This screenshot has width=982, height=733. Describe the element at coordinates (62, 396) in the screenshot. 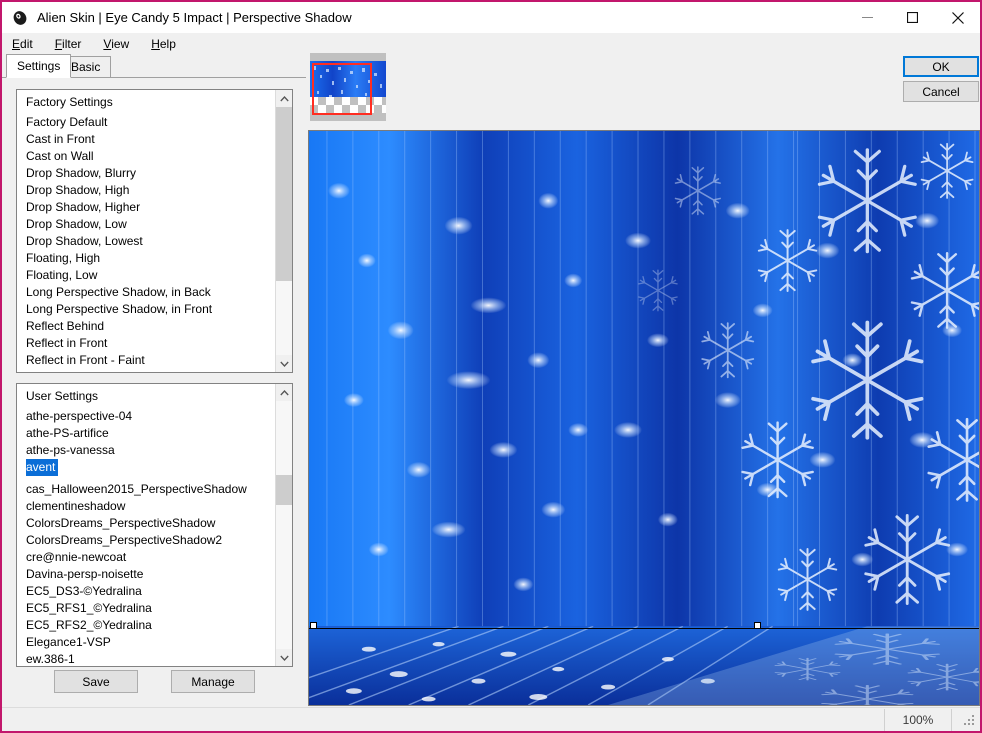

I see `user-settings-header: User Settings` at that location.